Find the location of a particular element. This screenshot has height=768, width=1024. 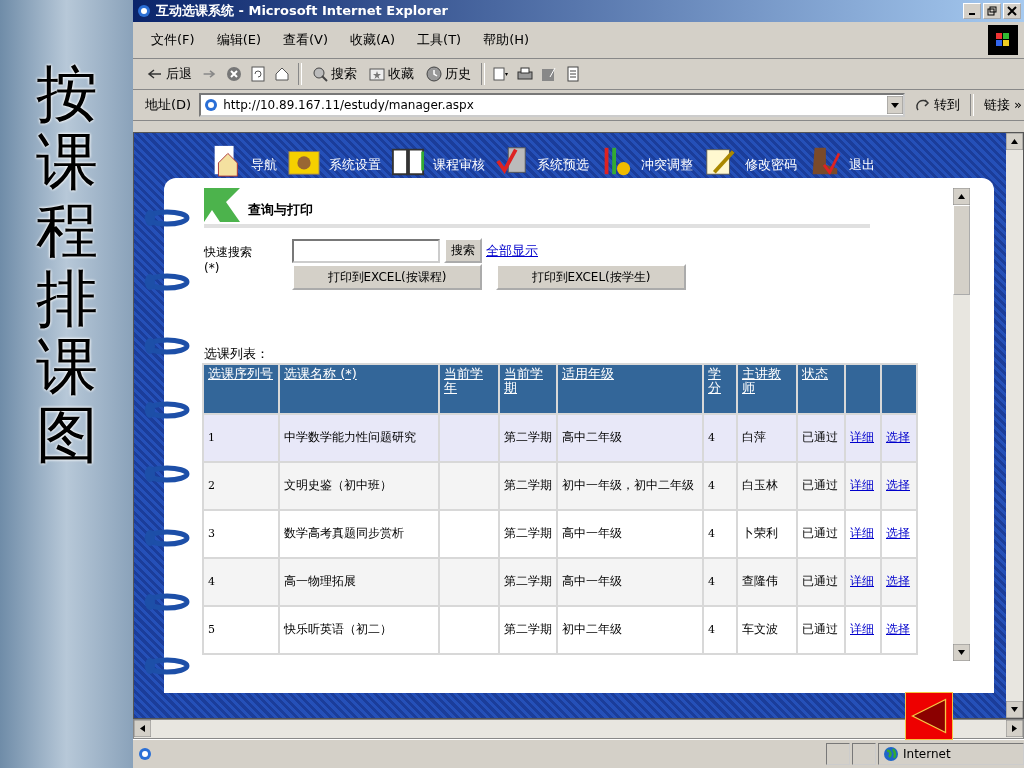

scroll-left-icon is located at coordinates (142, 728).